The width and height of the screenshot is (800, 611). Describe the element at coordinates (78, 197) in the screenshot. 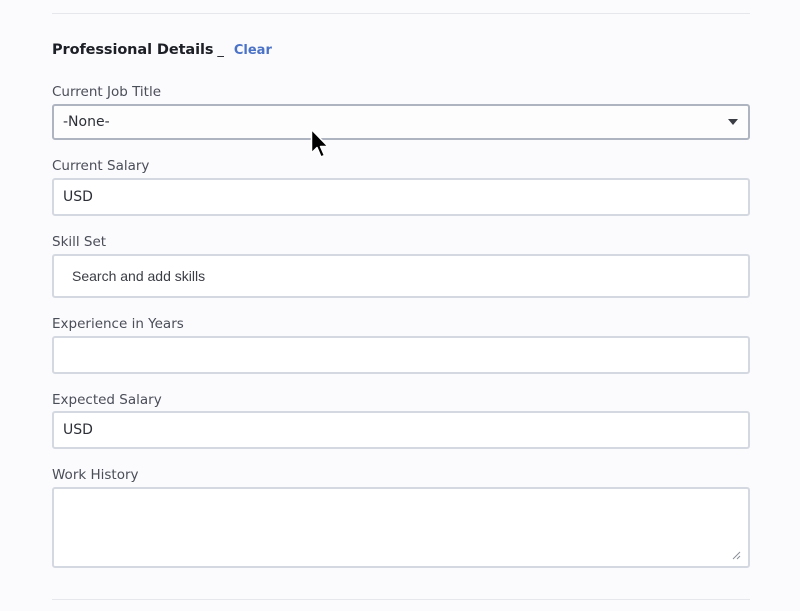

I see `current-salary-currency: USD` at that location.